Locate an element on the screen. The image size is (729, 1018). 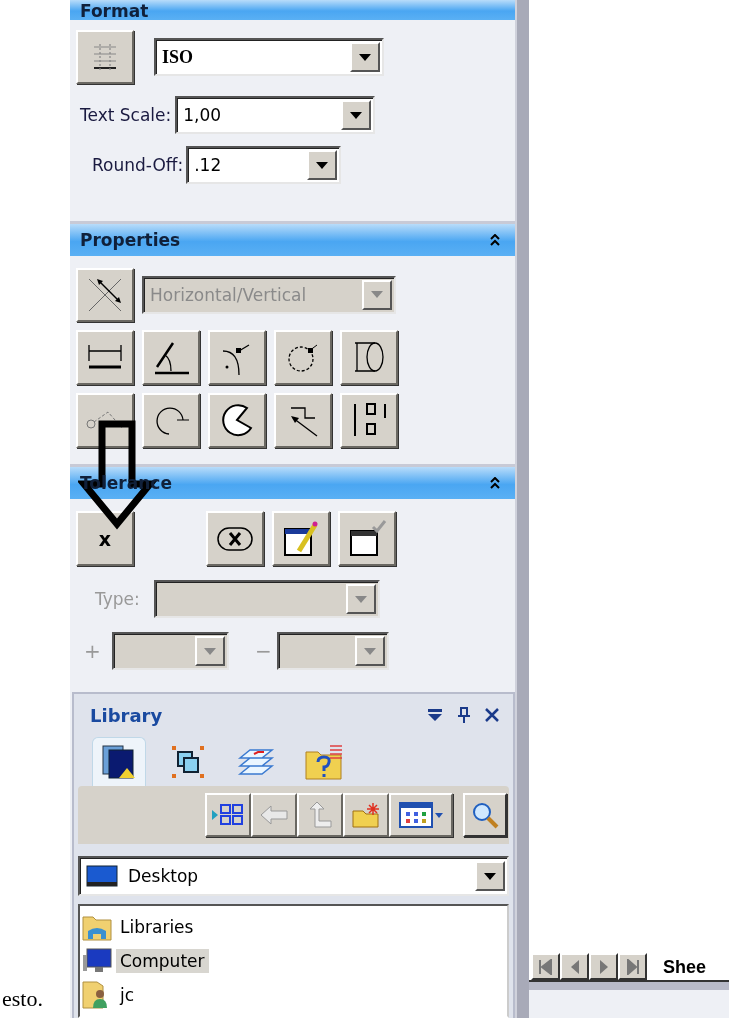
back-arrow-icon is located at coordinates (274, 815).